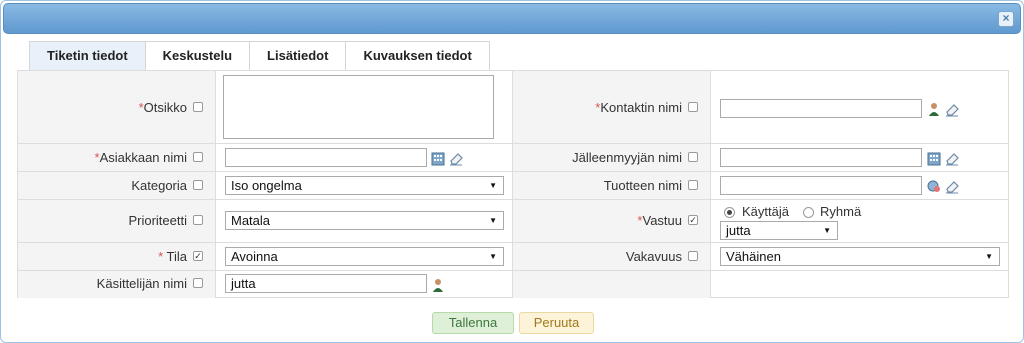 This screenshot has width=1024, height=343. What do you see at coordinates (358, 107) in the screenshot?
I see `otsikko-textarea` at bounding box center [358, 107].